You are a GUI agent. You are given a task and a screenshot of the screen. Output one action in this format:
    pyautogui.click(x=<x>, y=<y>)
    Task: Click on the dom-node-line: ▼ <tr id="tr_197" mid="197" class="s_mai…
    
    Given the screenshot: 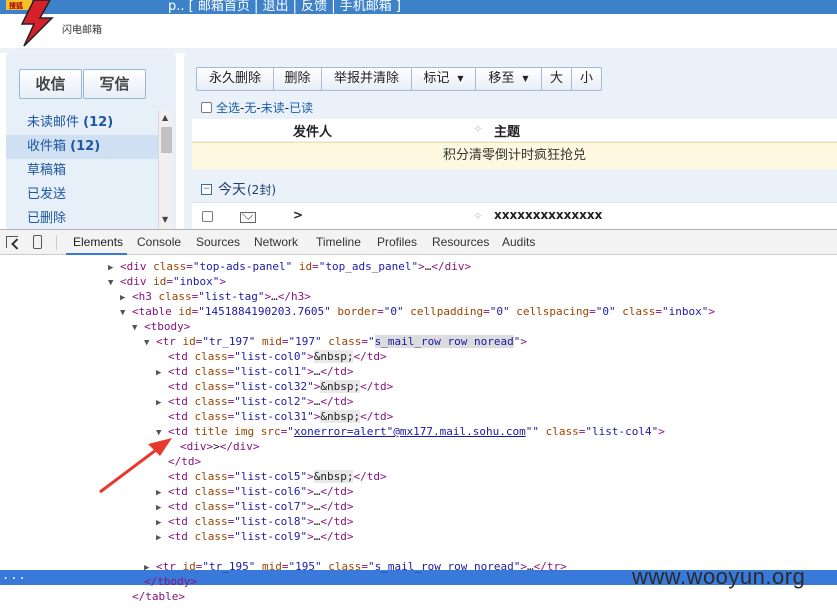 What is the action you would take?
    pyautogui.click(x=335, y=341)
    